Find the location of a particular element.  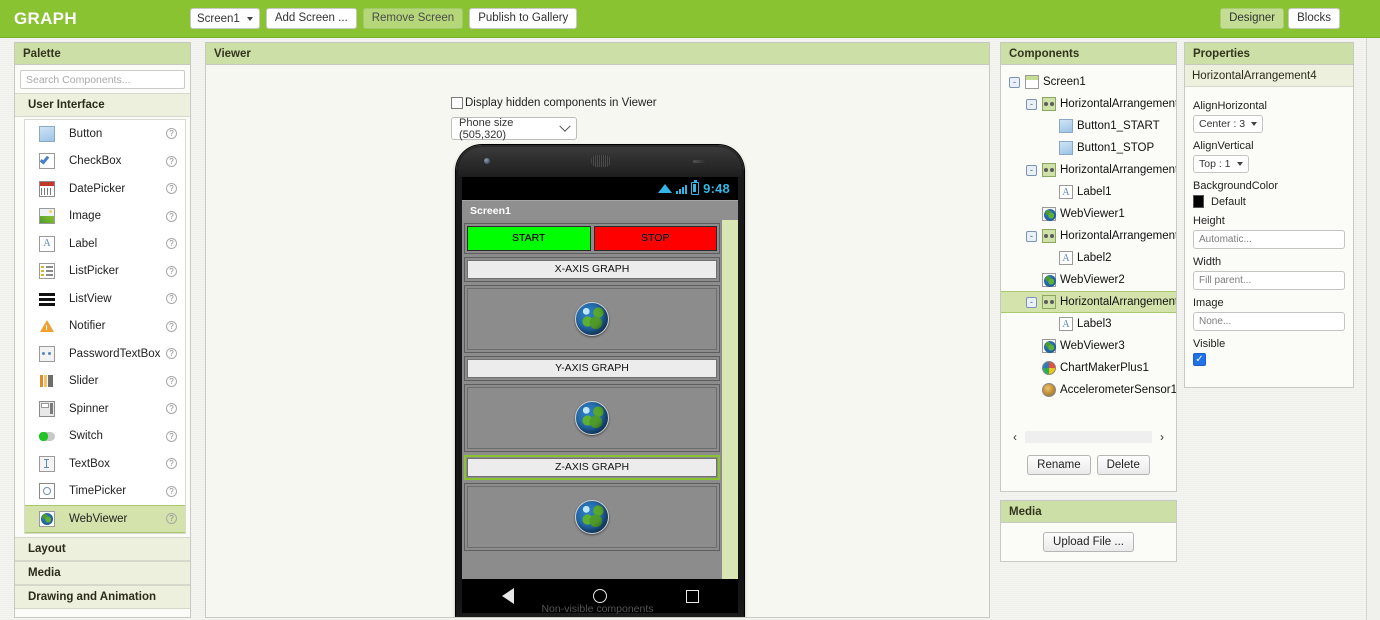

tree-node-screen1: - Screen1 is located at coordinates (1088, 82).